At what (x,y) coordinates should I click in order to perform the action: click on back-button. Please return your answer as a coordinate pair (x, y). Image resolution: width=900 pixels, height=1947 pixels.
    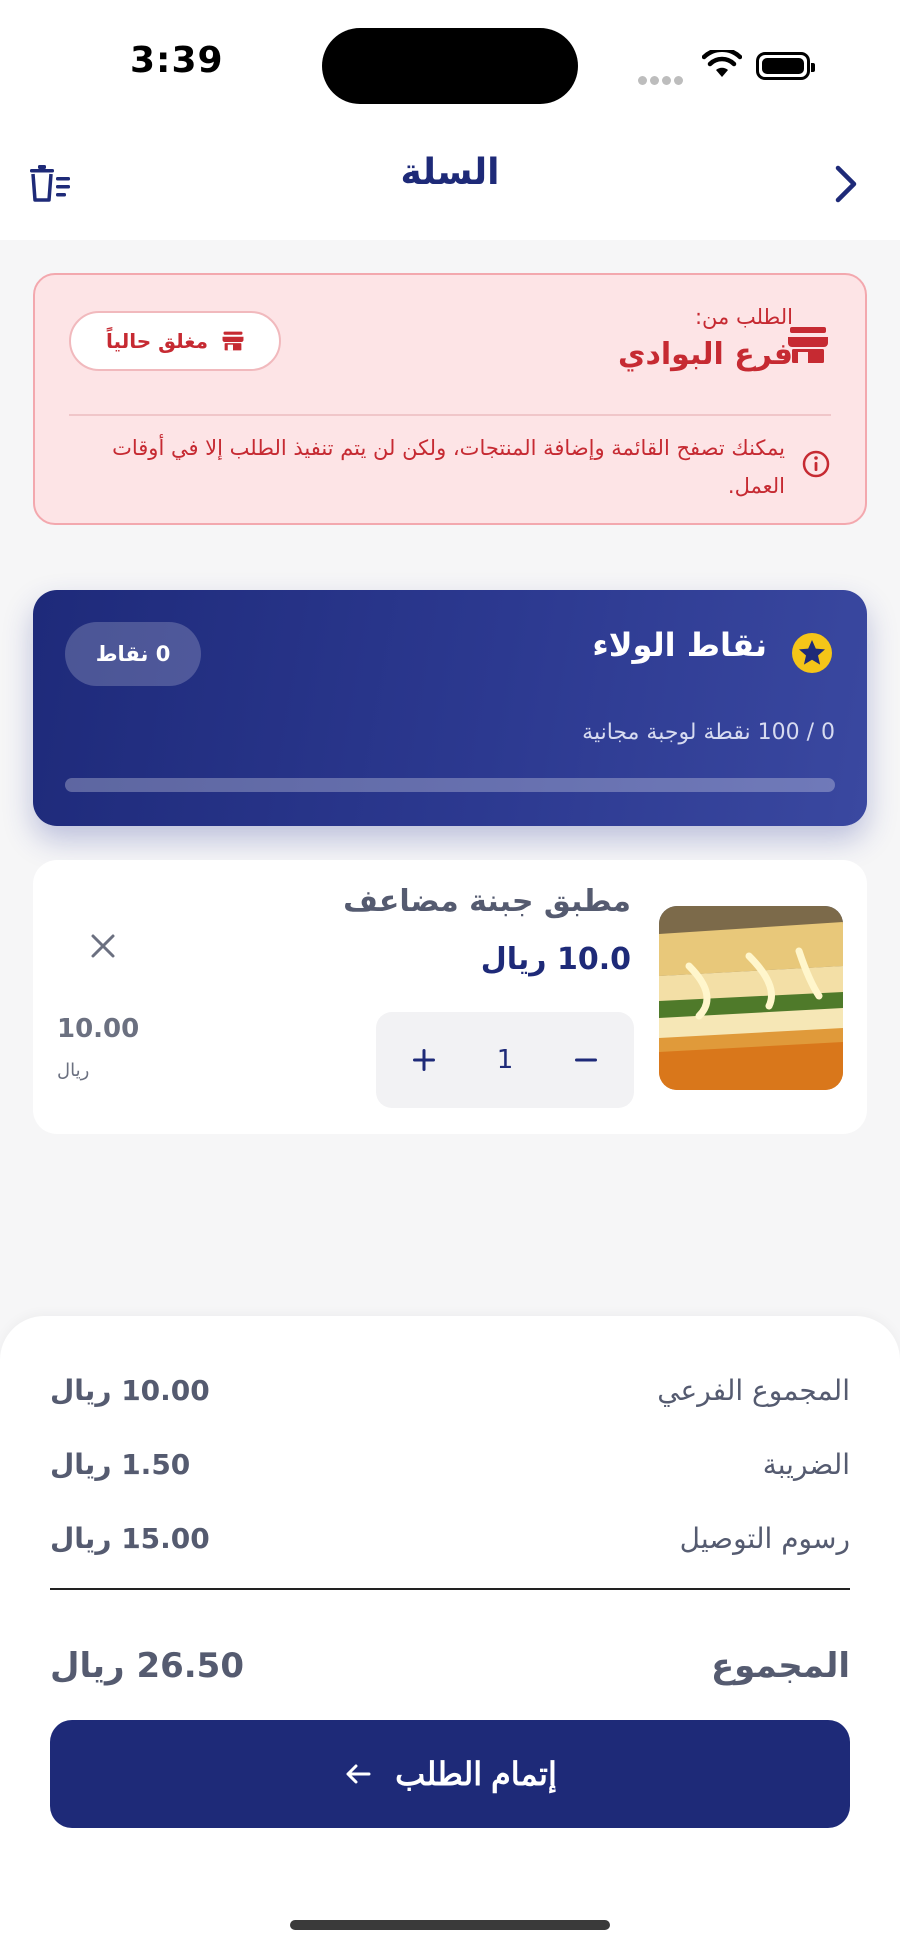
    Looking at the image, I should click on (846, 184).